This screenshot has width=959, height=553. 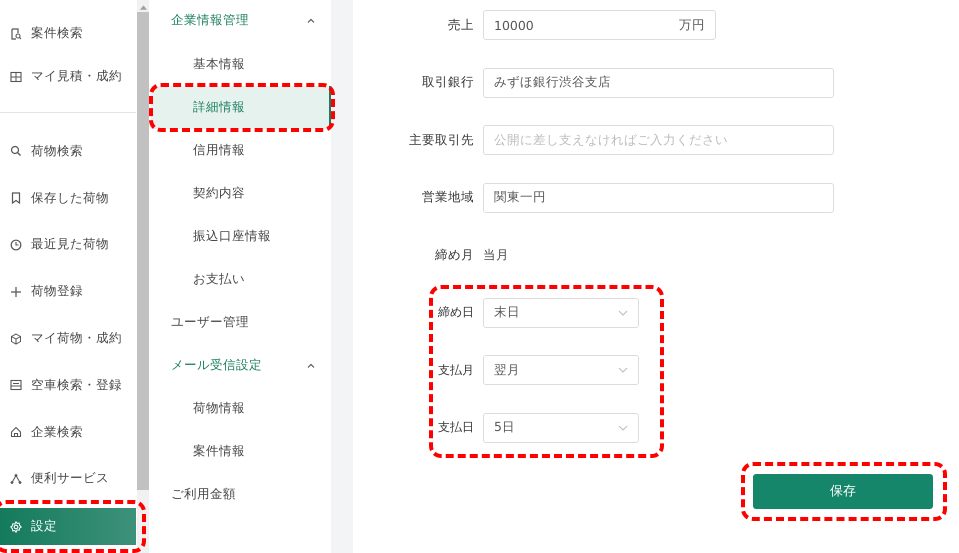 What do you see at coordinates (456, 370) in the screenshot?
I see `field-label: 支払月` at bounding box center [456, 370].